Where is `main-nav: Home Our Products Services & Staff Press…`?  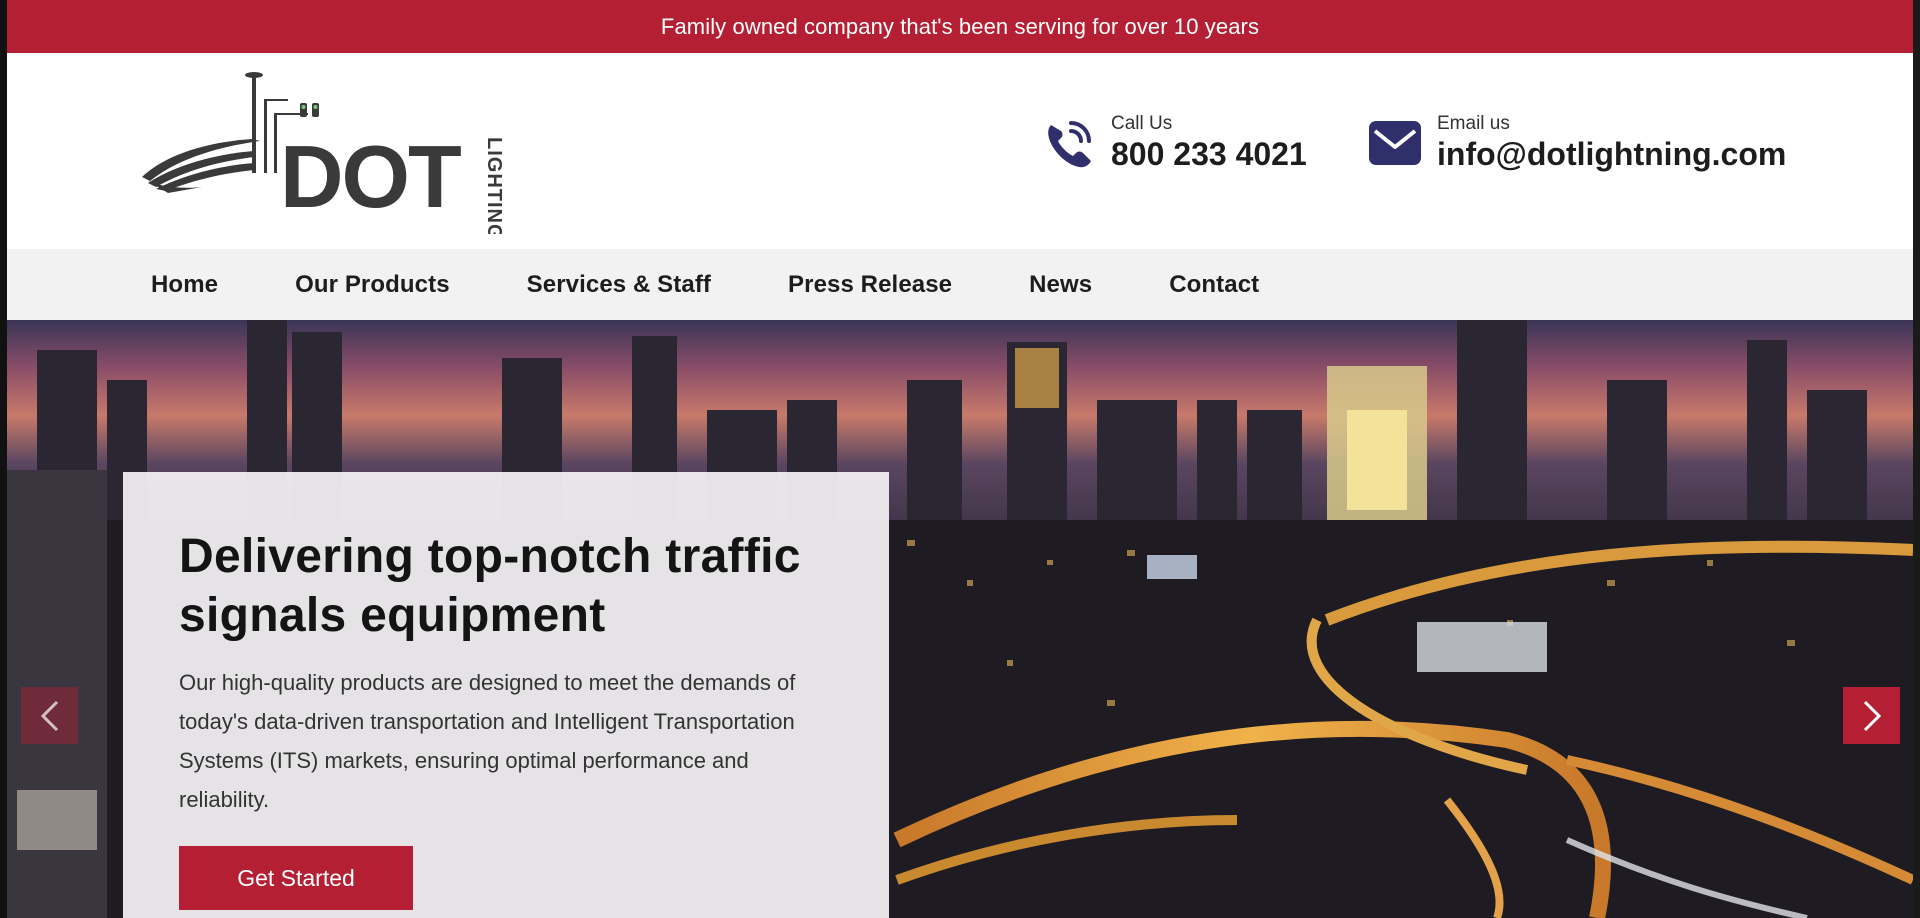
main-nav: Home Our Products Services & Staff Press… is located at coordinates (960, 284).